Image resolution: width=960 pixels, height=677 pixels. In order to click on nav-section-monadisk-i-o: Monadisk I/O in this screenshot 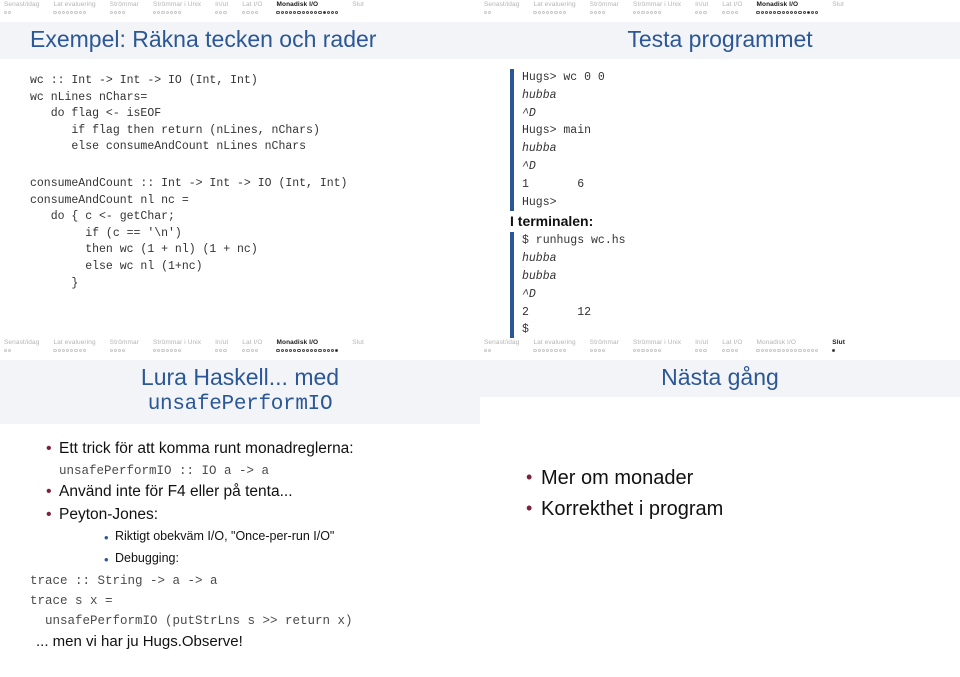, I will do `click(307, 7)`.